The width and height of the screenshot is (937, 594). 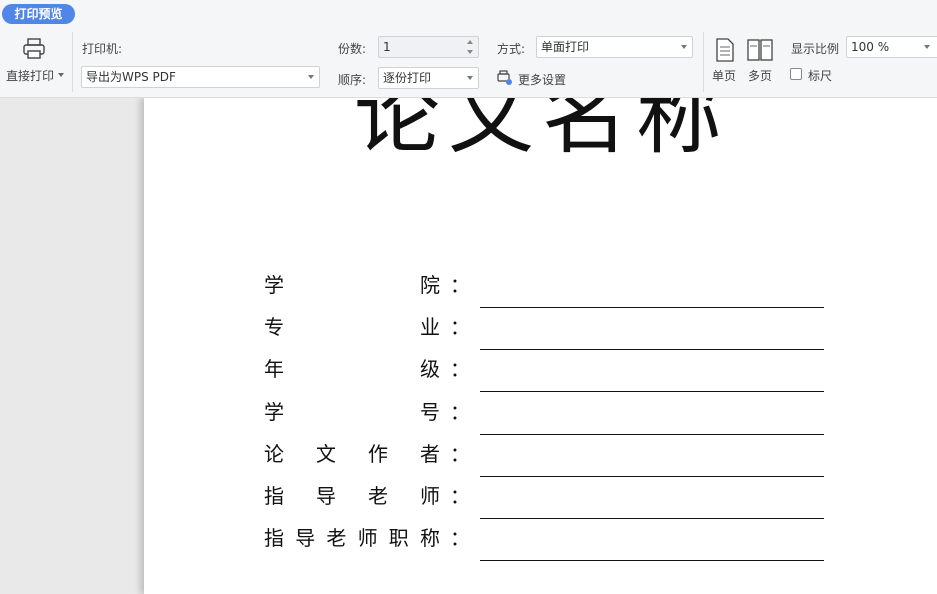 I want to click on copies-stepper: 1, so click(x=428, y=47).